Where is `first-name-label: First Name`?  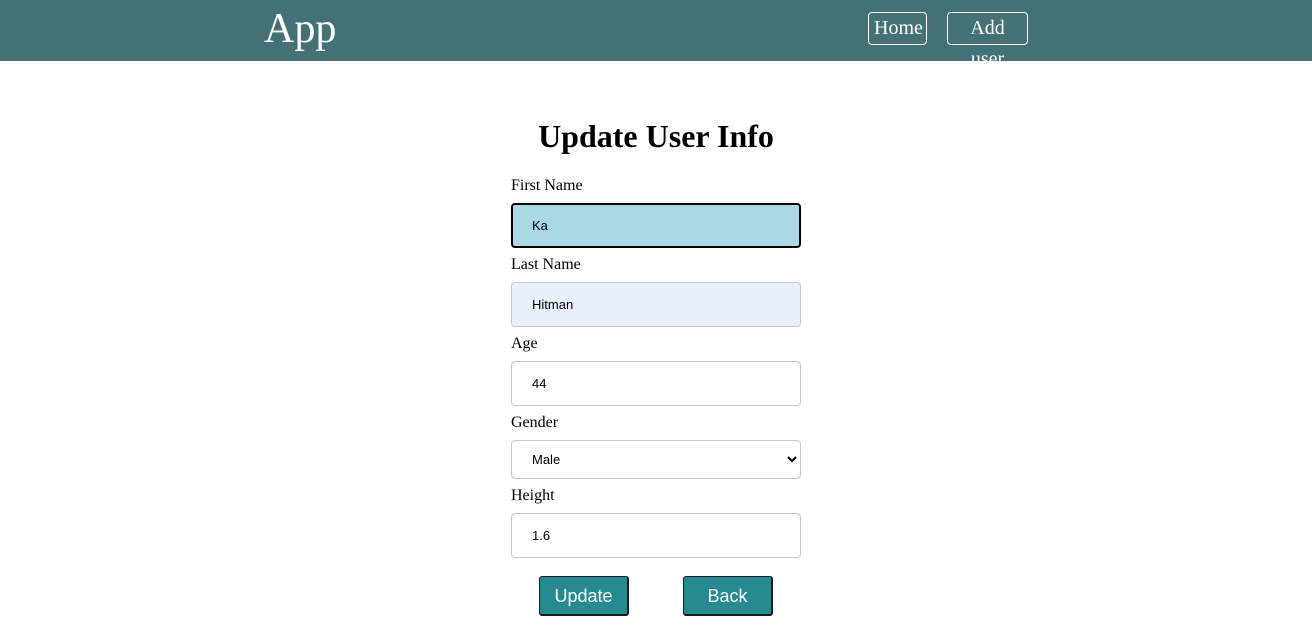 first-name-label: First Name is located at coordinates (547, 185).